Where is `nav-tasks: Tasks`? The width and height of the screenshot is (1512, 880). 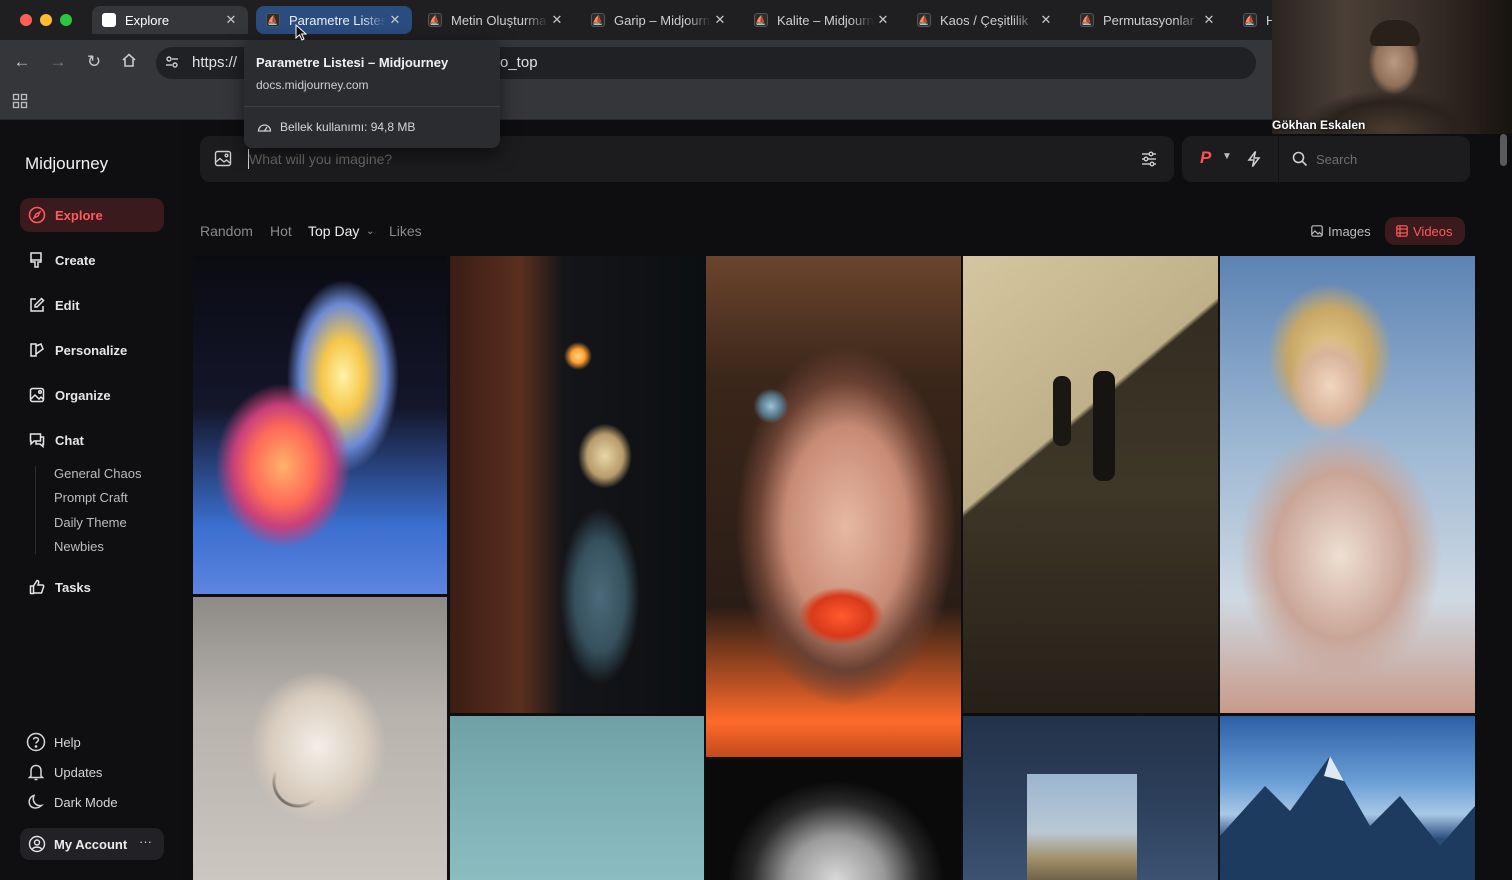 nav-tasks: Tasks is located at coordinates (92, 587).